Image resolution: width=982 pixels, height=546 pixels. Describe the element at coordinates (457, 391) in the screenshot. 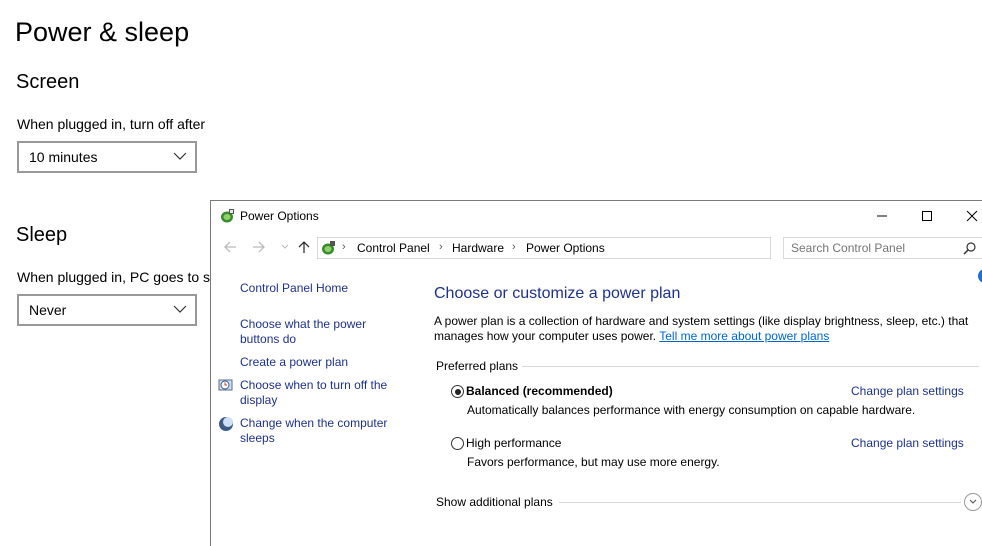

I see `balanced-radio` at that location.